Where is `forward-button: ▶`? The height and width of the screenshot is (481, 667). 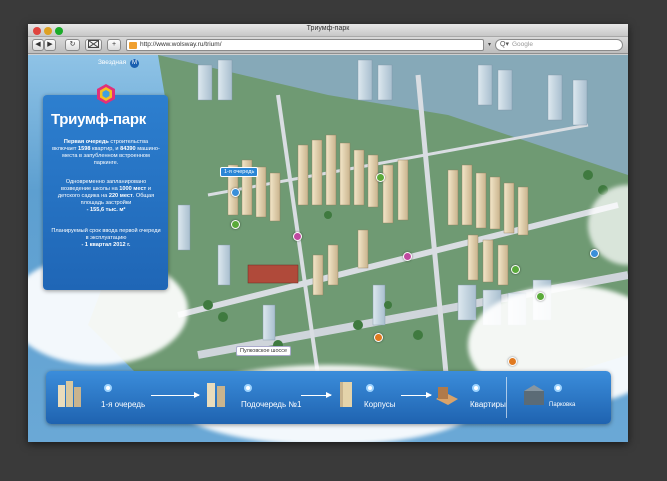 forward-button: ▶ is located at coordinates (50, 45).